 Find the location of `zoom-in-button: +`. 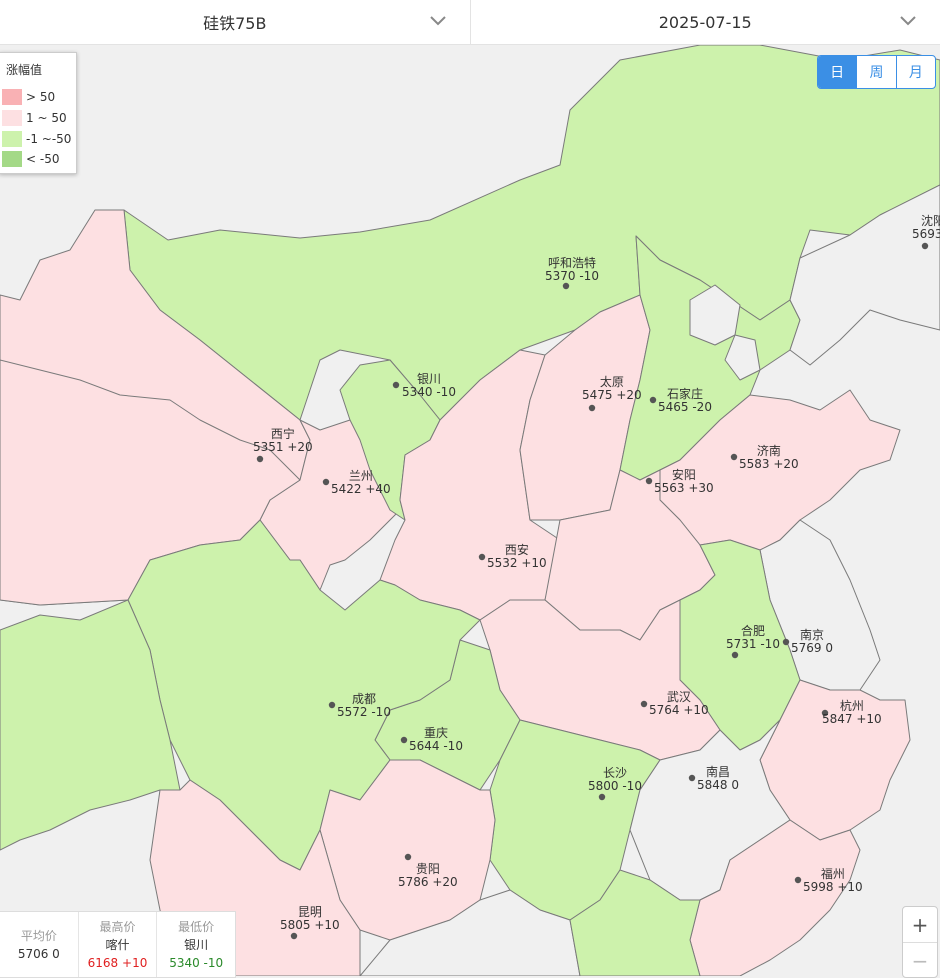

zoom-in-button: + is located at coordinates (920, 924).